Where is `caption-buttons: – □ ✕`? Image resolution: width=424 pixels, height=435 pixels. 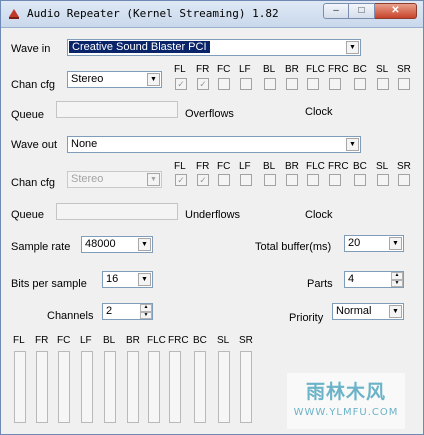
caption-buttons: – □ ✕ is located at coordinates (370, 11).